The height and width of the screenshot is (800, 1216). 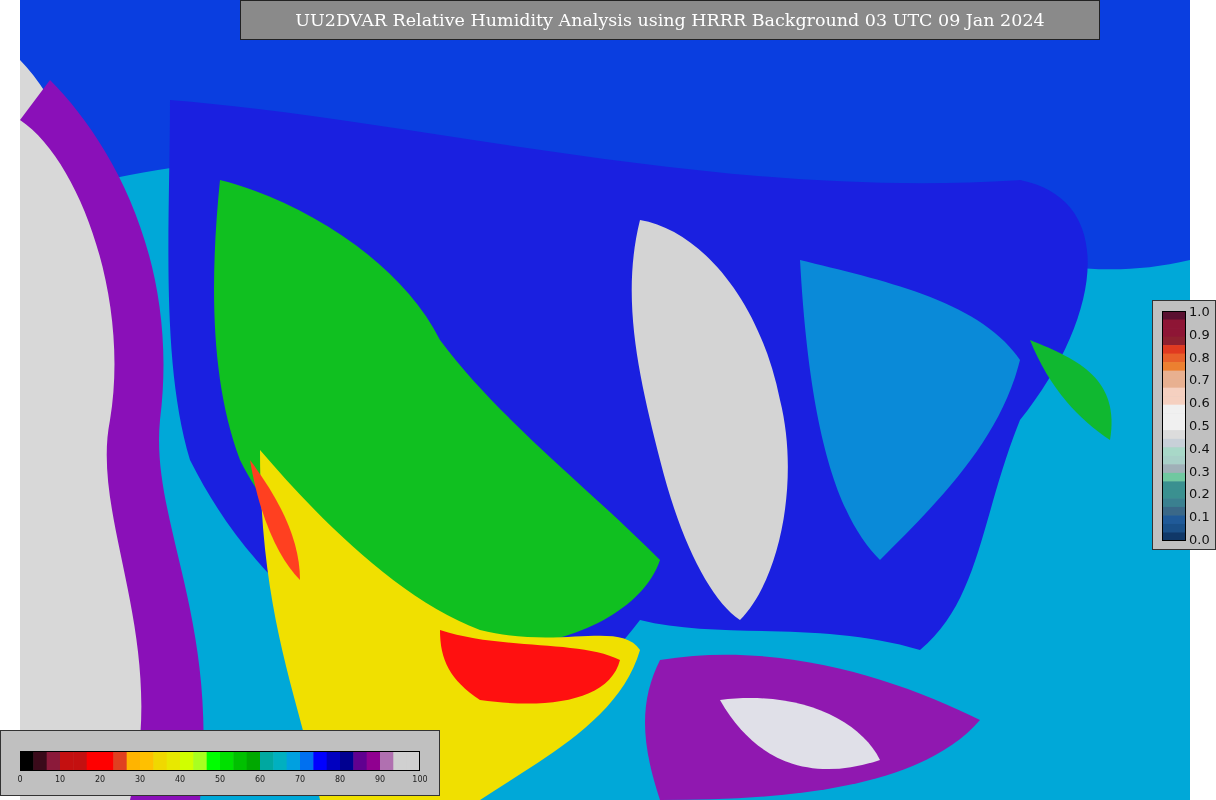 I want to click on tick-label: 40, so click(x=180, y=779).